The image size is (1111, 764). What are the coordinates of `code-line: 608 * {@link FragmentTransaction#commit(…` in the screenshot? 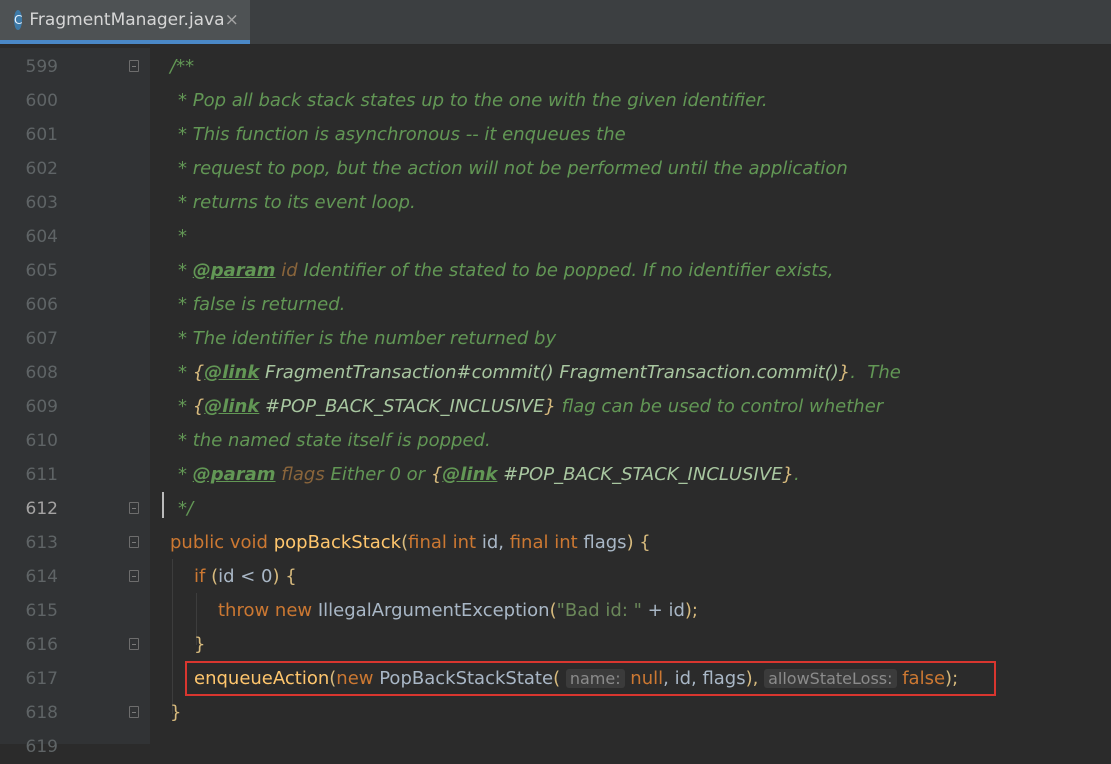 It's located at (555, 373).